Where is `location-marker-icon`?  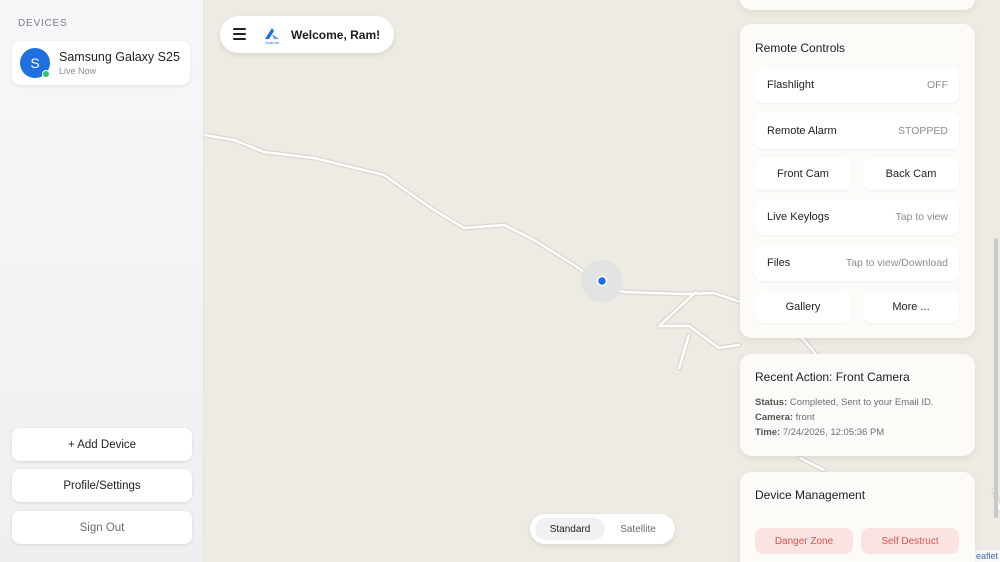 location-marker-icon is located at coordinates (602, 281).